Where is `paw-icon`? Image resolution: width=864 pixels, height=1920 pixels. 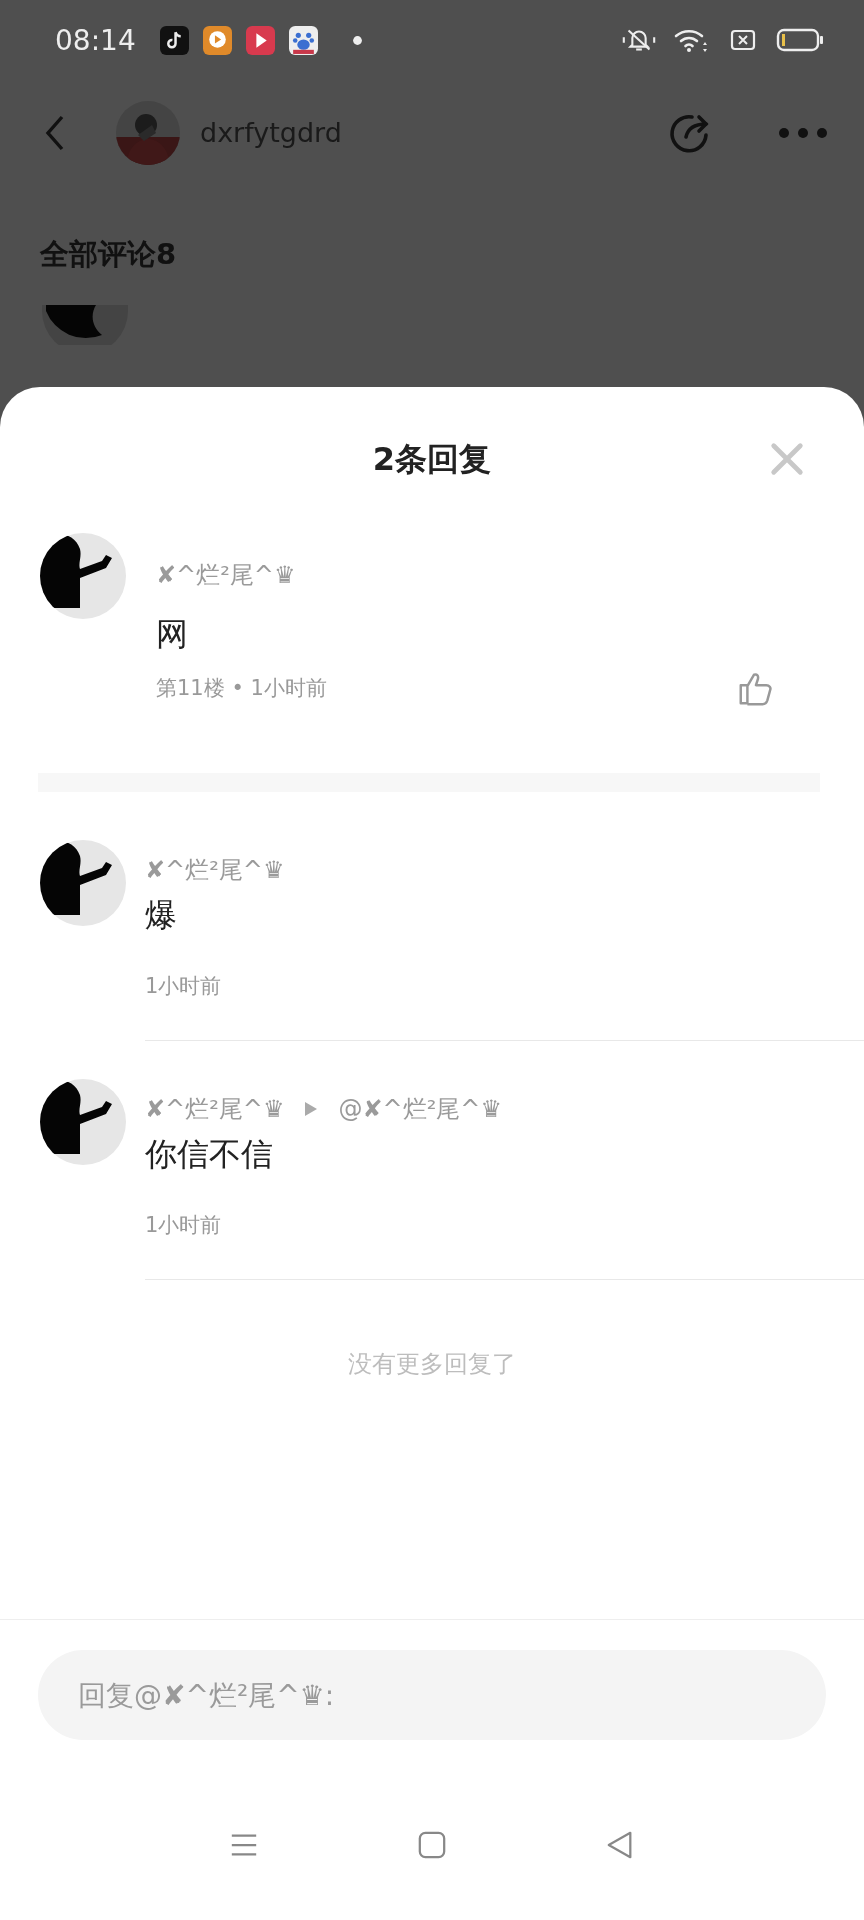 paw-icon is located at coordinates (303, 40).